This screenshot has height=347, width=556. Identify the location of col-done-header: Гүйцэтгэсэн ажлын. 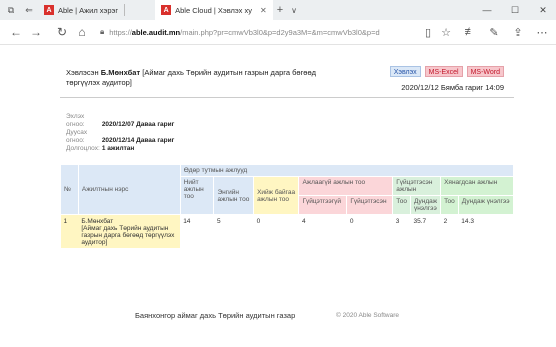
(417, 186).